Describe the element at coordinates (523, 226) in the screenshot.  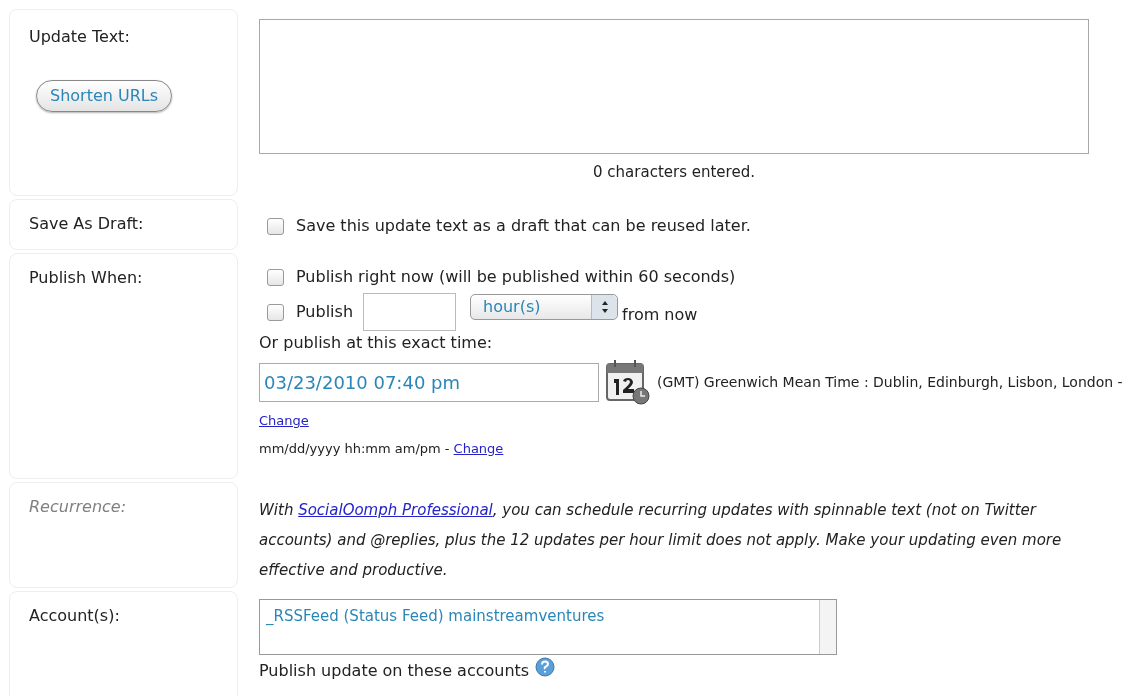
I see `draft-option-text: Save this update text as a draft that can be reused later.` at that location.